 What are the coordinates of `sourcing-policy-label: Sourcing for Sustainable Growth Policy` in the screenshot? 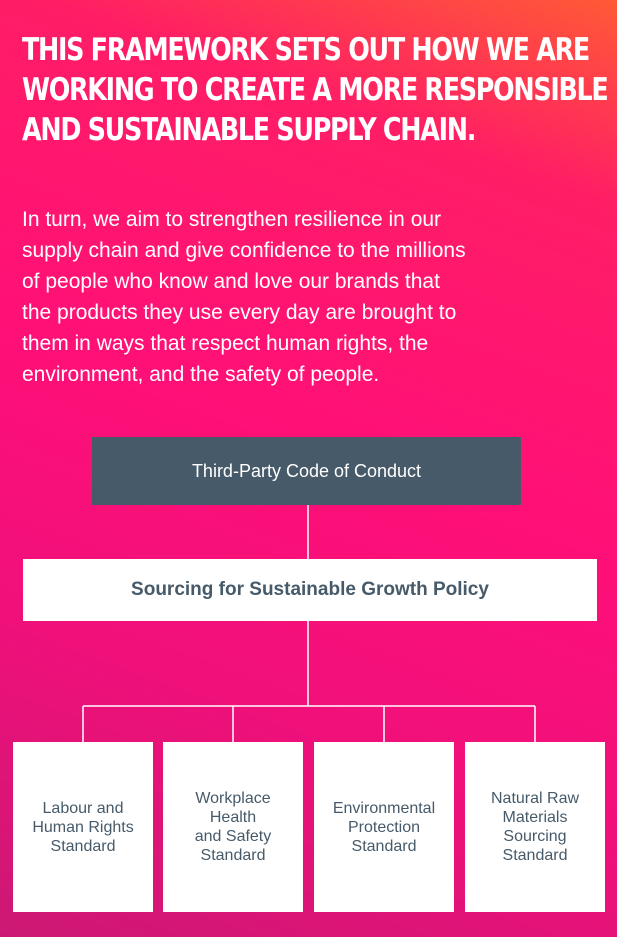 It's located at (310, 589).